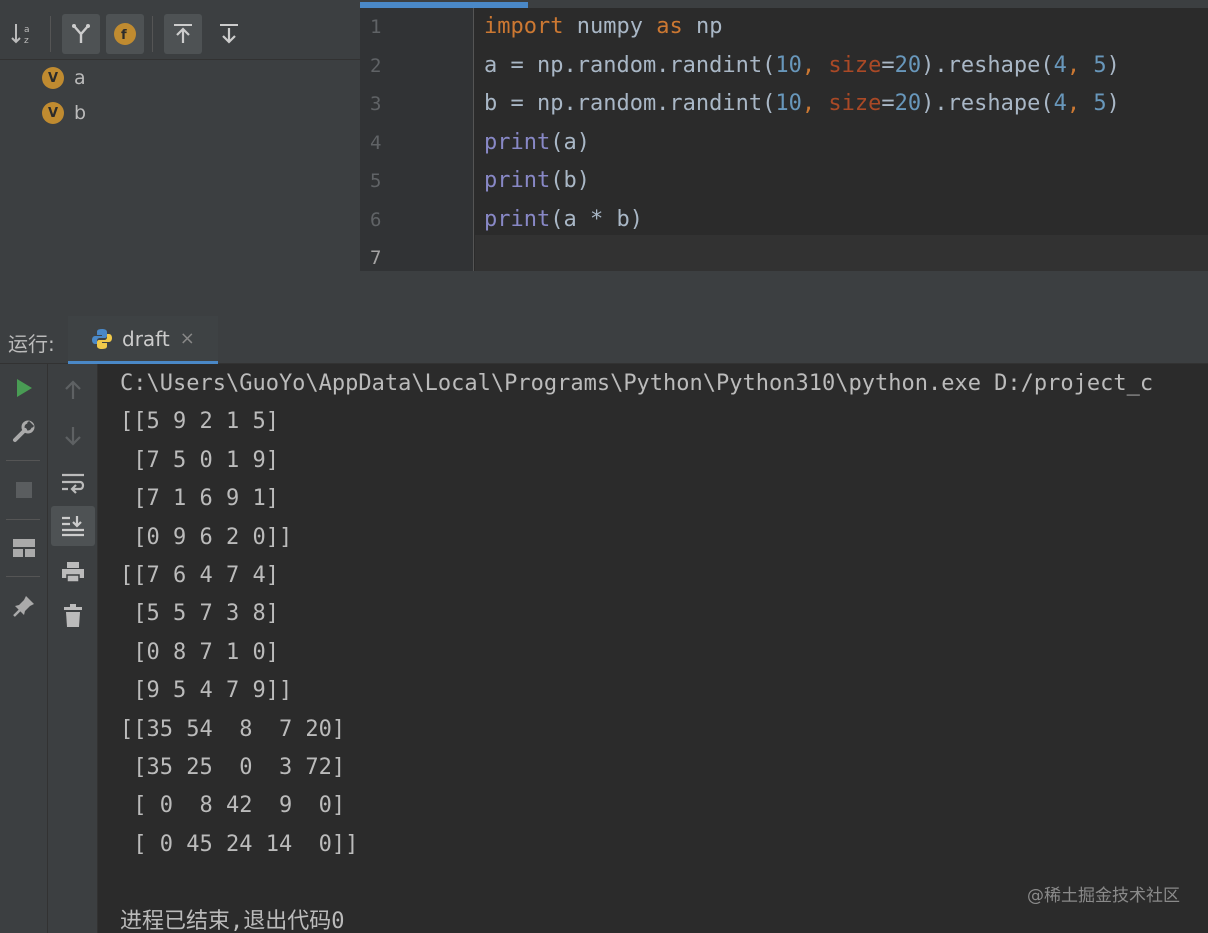 The width and height of the screenshot is (1208, 933). Describe the element at coordinates (233, 806) in the screenshot. I see `console-line: [ 0 8 42 9 0]` at that location.